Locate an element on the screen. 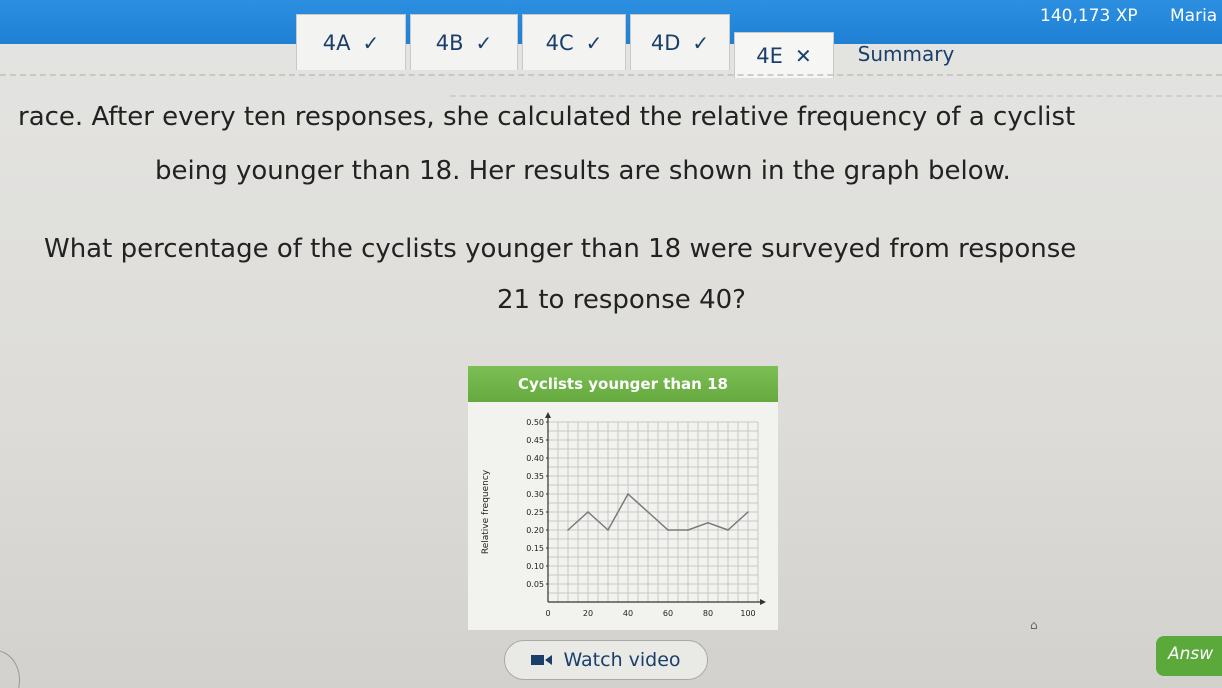 The width and height of the screenshot is (1222, 688). y-tick-label: 0.40 is located at coordinates (535, 458).